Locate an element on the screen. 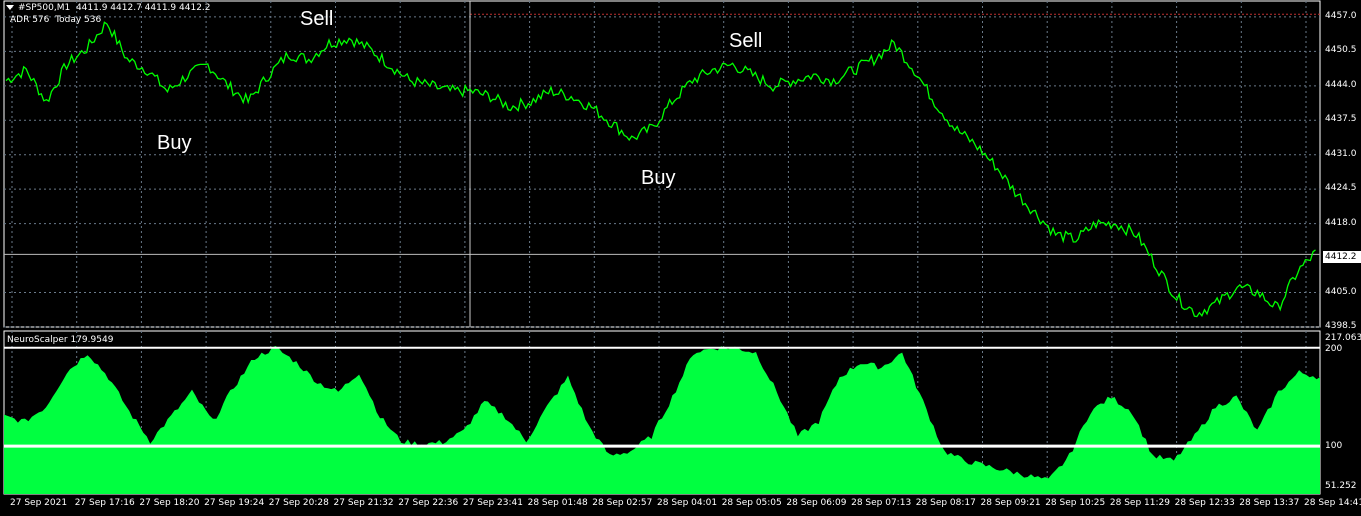 Image resolution: width=1361 pixels, height=516 pixels. indicator-level-high: 200 is located at coordinates (1334, 349).